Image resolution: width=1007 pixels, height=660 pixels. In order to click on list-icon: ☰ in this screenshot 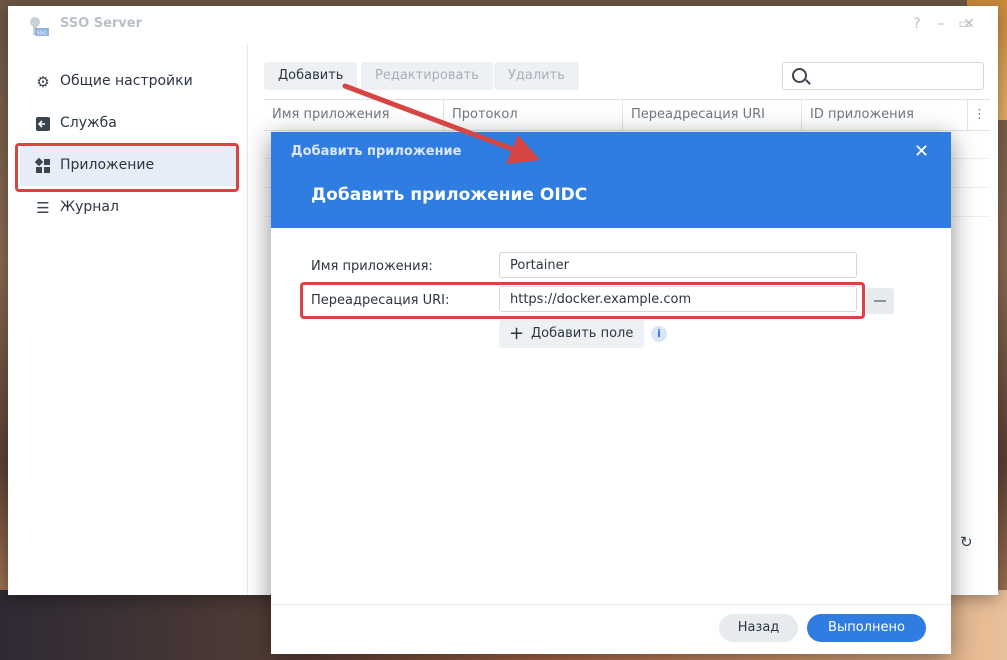, I will do `click(43, 208)`.